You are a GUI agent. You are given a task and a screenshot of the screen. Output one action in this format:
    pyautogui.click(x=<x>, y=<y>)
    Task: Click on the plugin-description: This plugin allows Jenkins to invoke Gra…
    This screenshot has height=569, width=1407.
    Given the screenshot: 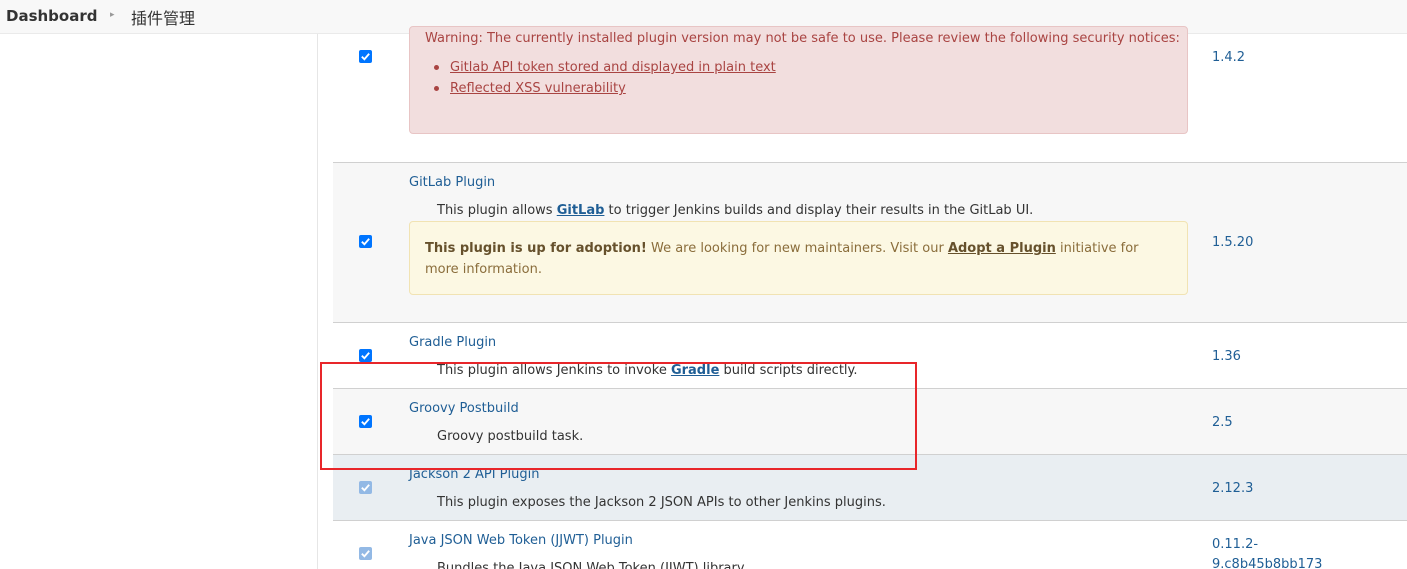 What is the action you would take?
    pyautogui.click(x=647, y=370)
    